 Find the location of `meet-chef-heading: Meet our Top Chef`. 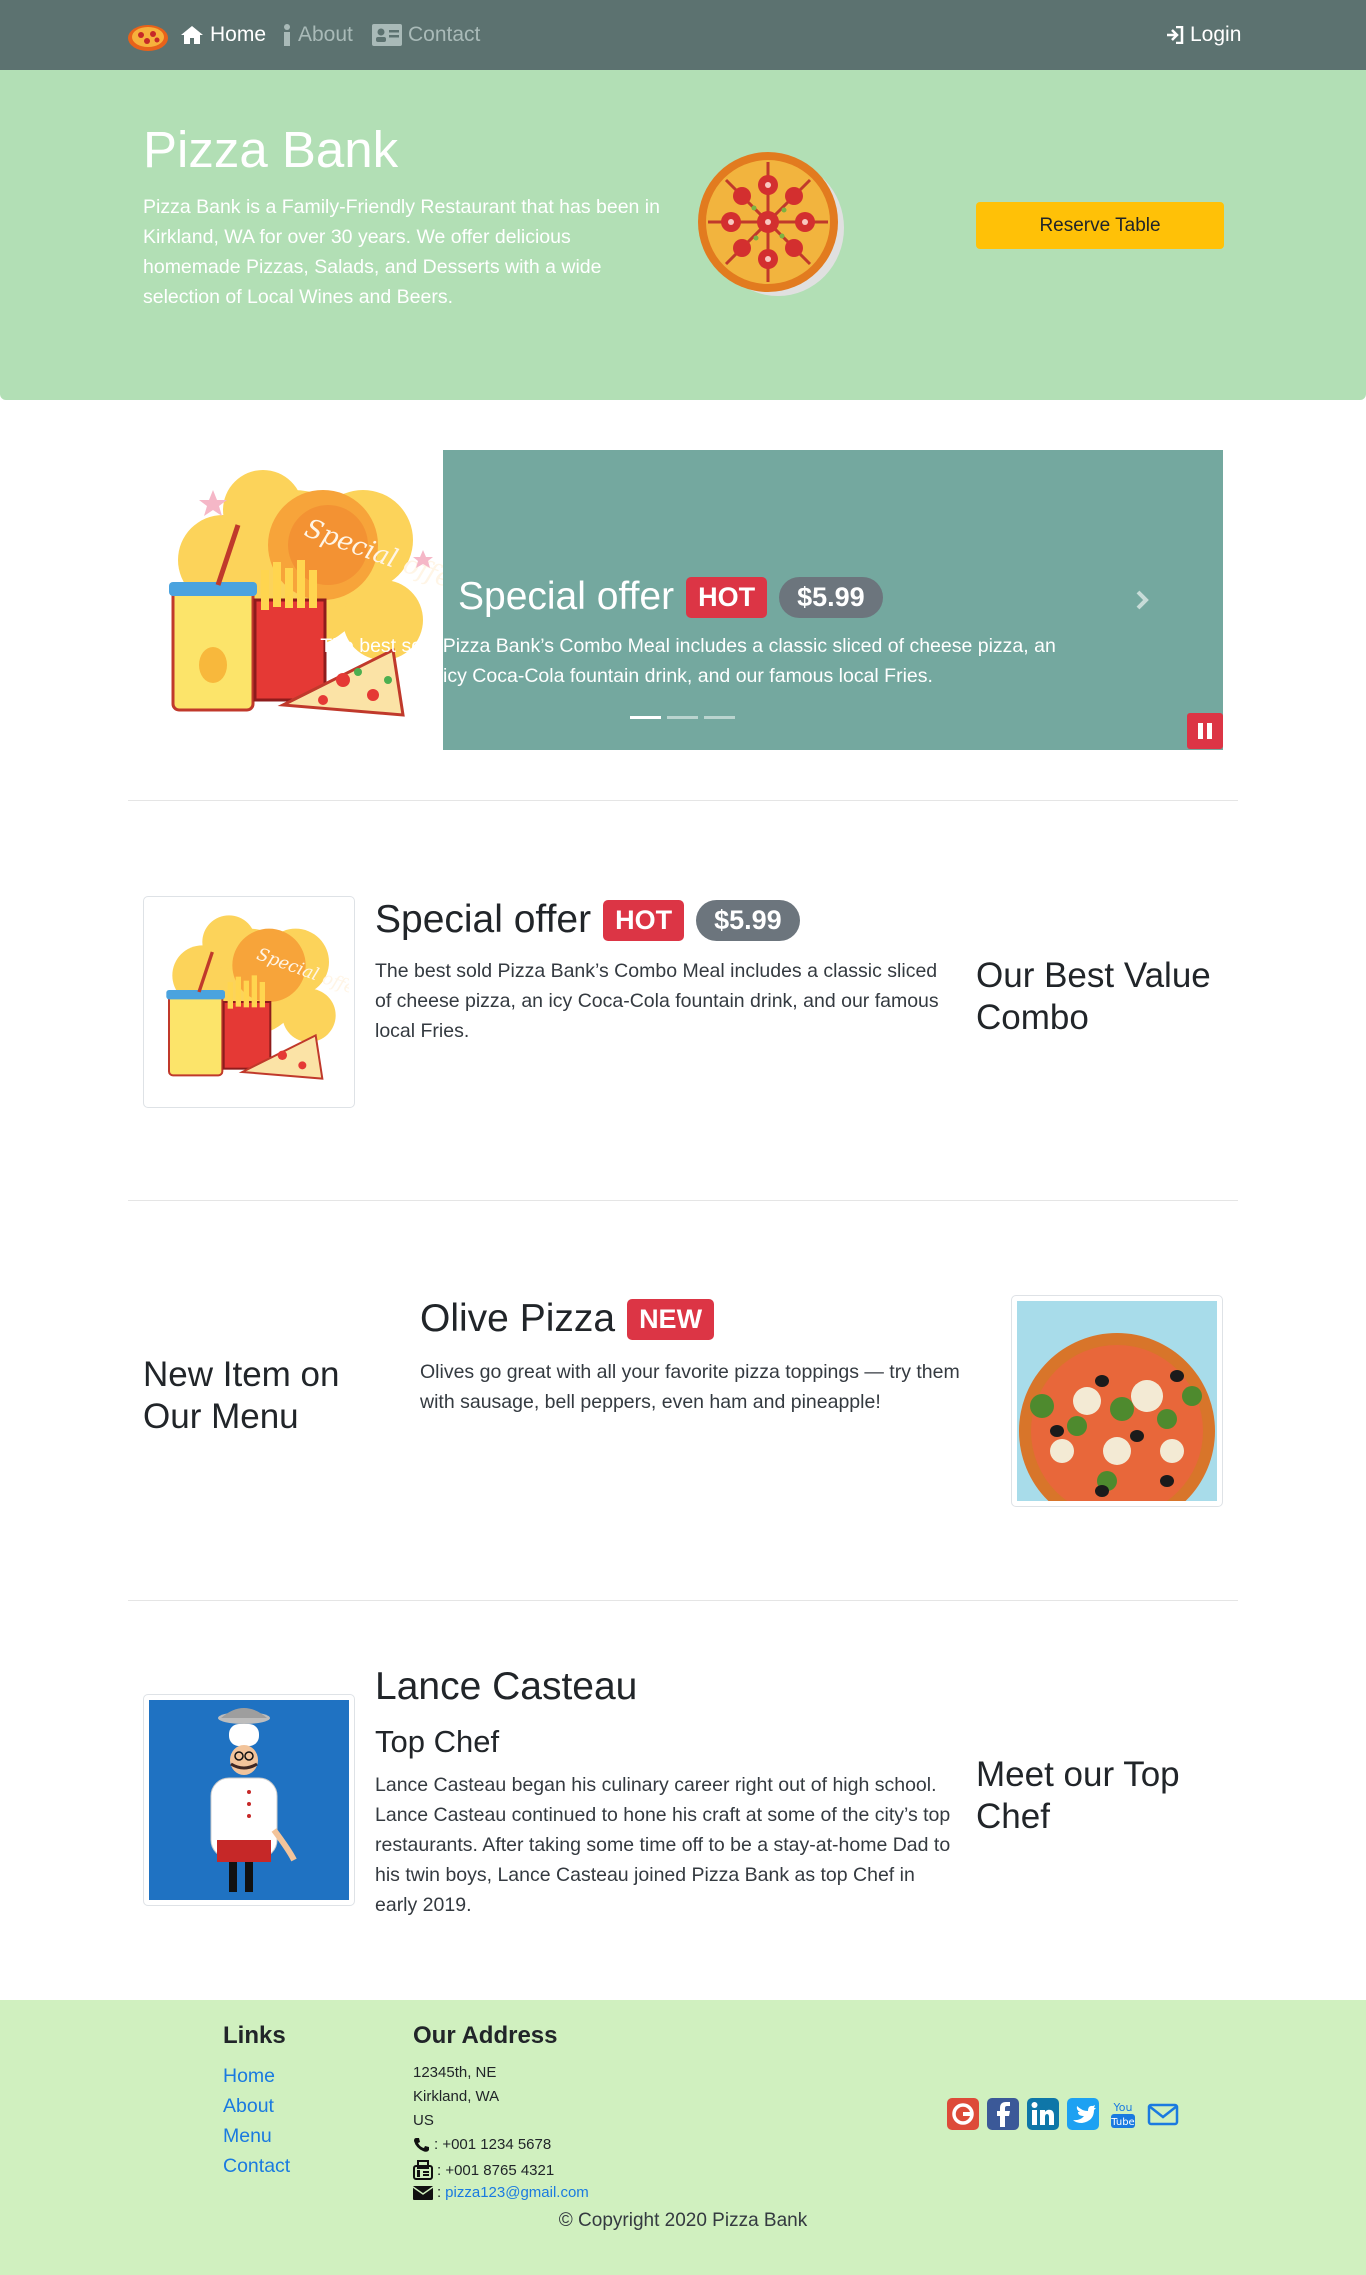

meet-chef-heading: Meet our Top Chef is located at coordinates (1078, 1795).